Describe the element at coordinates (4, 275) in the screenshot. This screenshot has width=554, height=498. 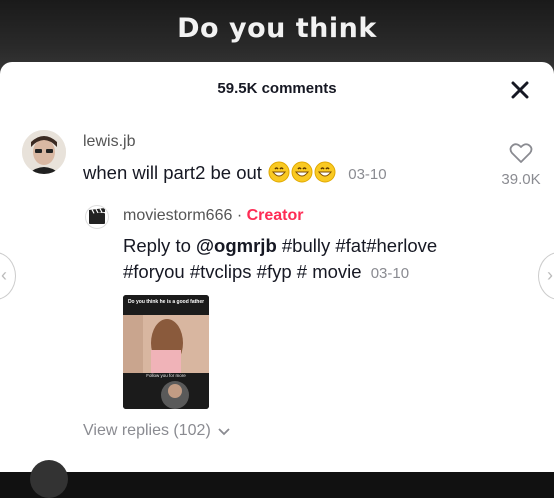
I see `chevron-left-icon: ‹` at that location.